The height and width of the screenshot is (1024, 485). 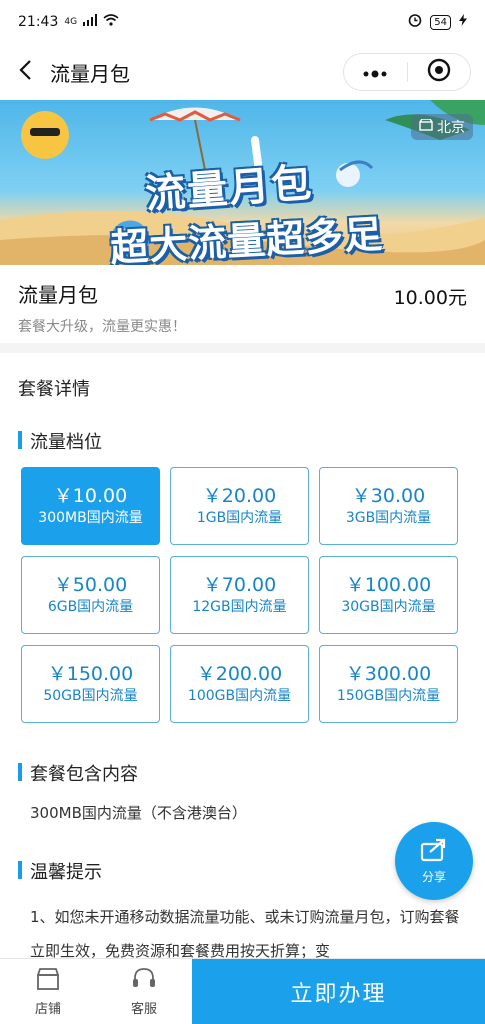 I want to click on tier-option: ￥100.00 30GB国内流量, so click(x=388, y=595).